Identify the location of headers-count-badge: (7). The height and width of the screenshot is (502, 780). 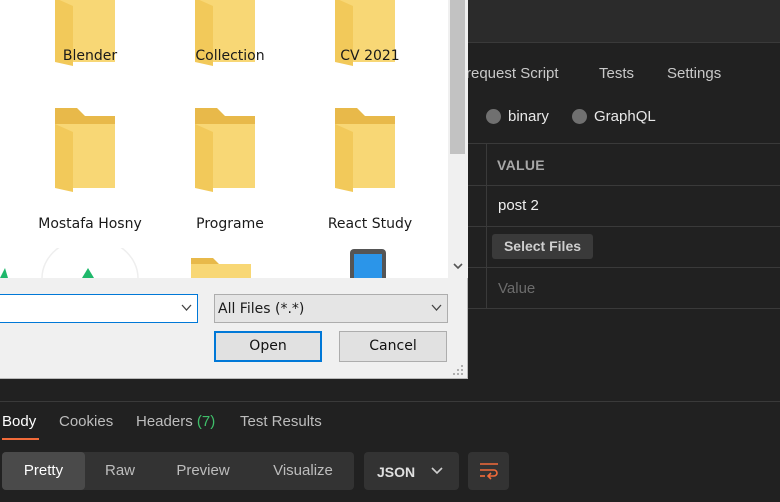
(206, 421).